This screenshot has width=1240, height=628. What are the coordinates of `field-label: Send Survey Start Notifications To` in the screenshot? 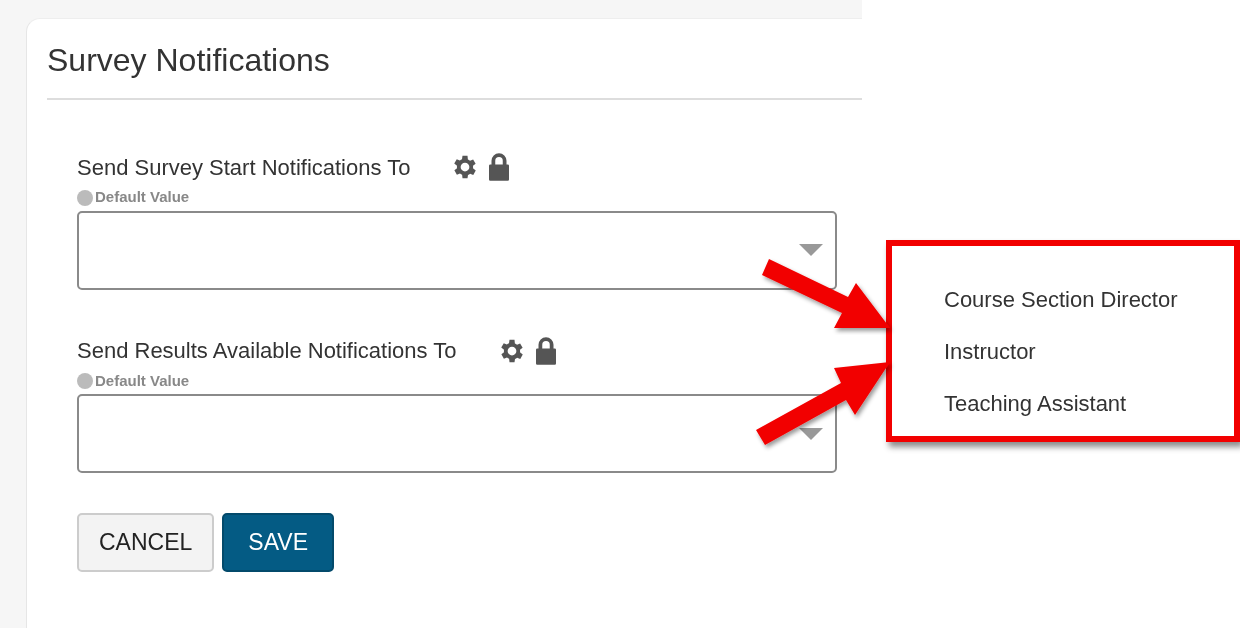 It's located at (244, 167).